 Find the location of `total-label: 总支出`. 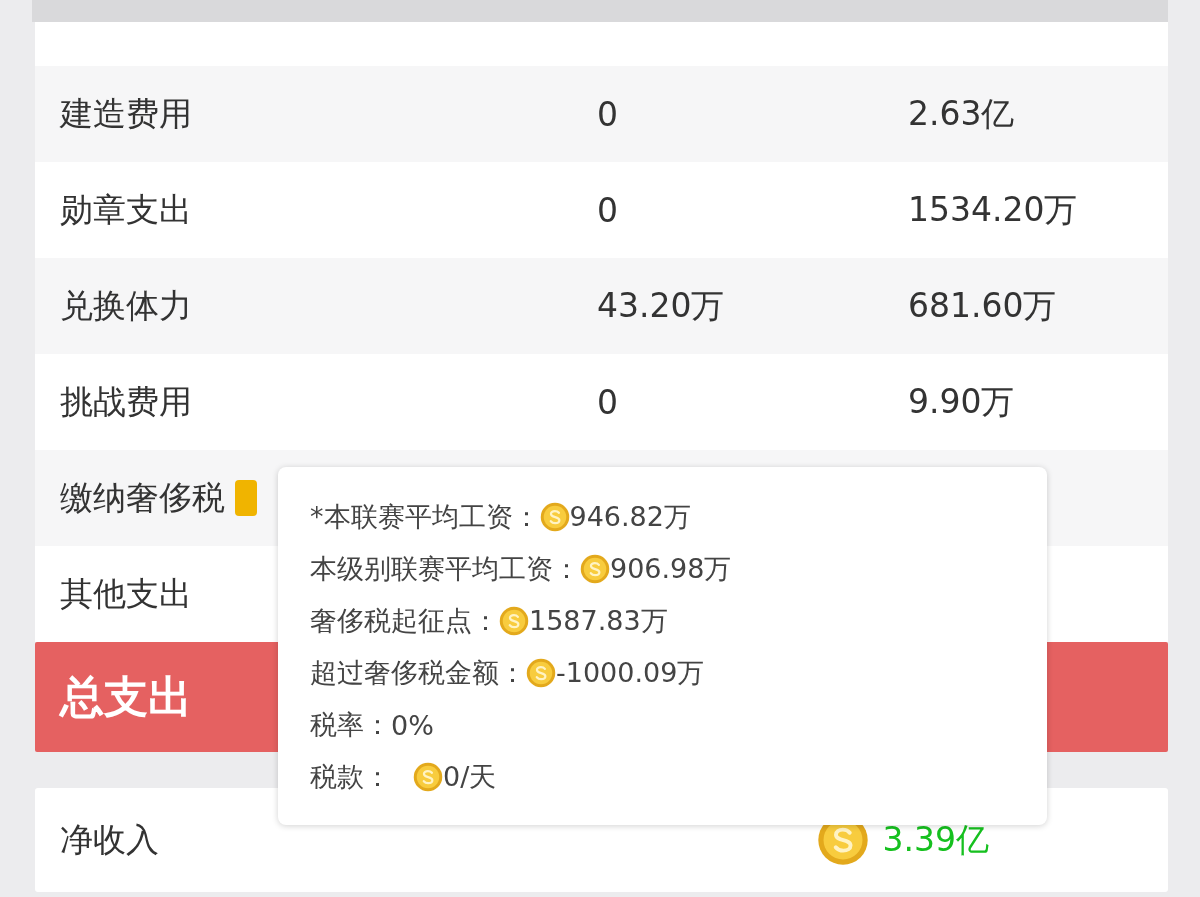

total-label: 总支出 is located at coordinates (126, 696).